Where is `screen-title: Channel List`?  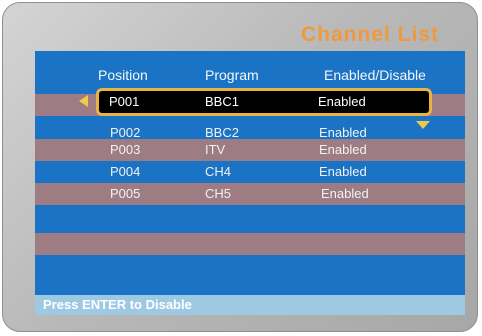 screen-title: Channel List is located at coordinates (369, 34).